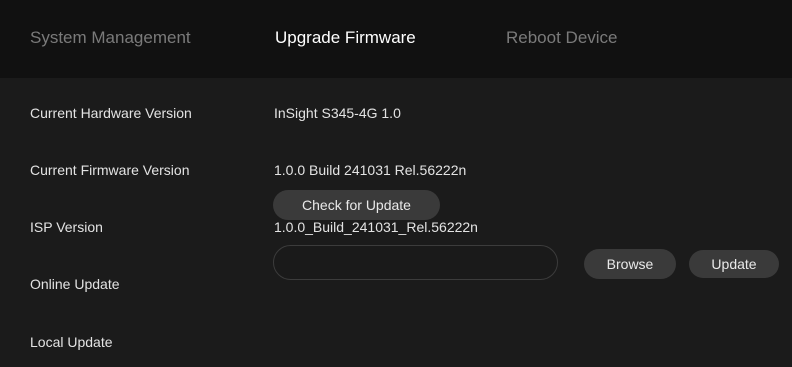 The height and width of the screenshot is (367, 792). Describe the element at coordinates (370, 170) in the screenshot. I see `firmware-version-value: 1.0.0 Build 241031 Rel.56222n` at that location.